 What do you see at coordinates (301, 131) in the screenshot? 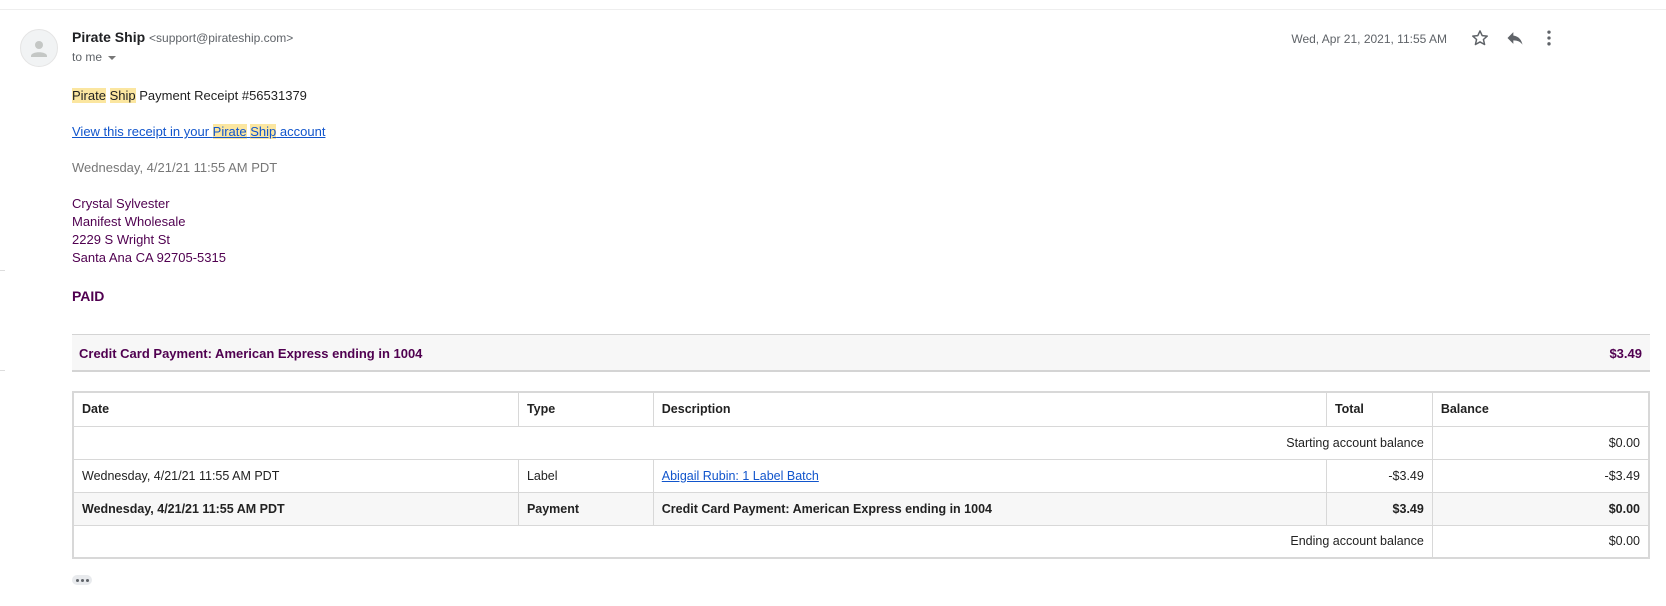
I see `link-suffix: account` at bounding box center [301, 131].